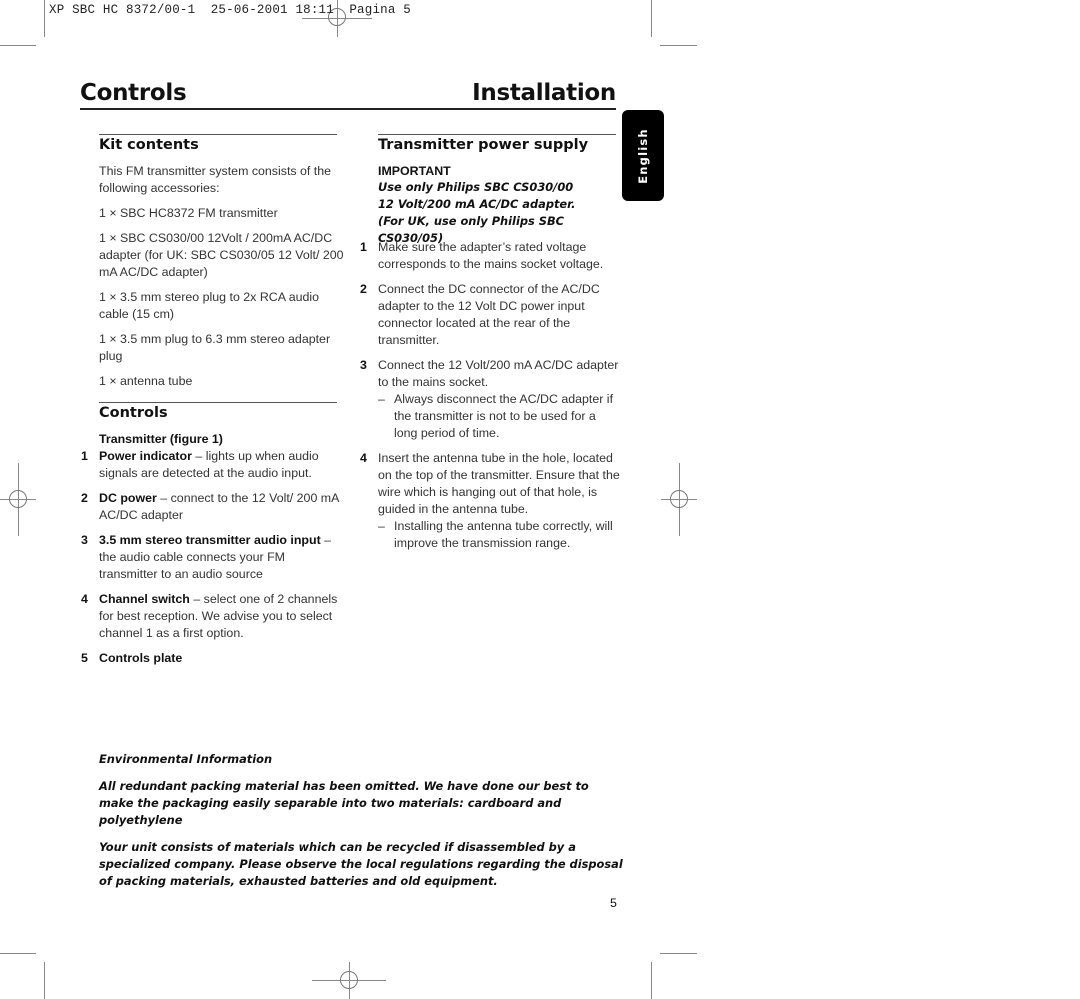 The height and width of the screenshot is (999, 1080). What do you see at coordinates (414, 171) in the screenshot?
I see `important-label: IMPORTANT` at bounding box center [414, 171].